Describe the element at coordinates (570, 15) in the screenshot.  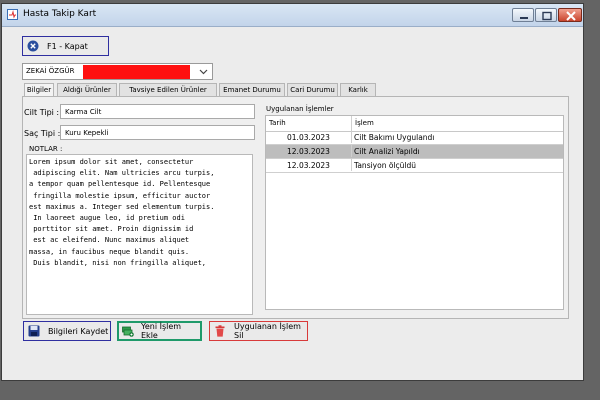
I see `close-window-button` at that location.